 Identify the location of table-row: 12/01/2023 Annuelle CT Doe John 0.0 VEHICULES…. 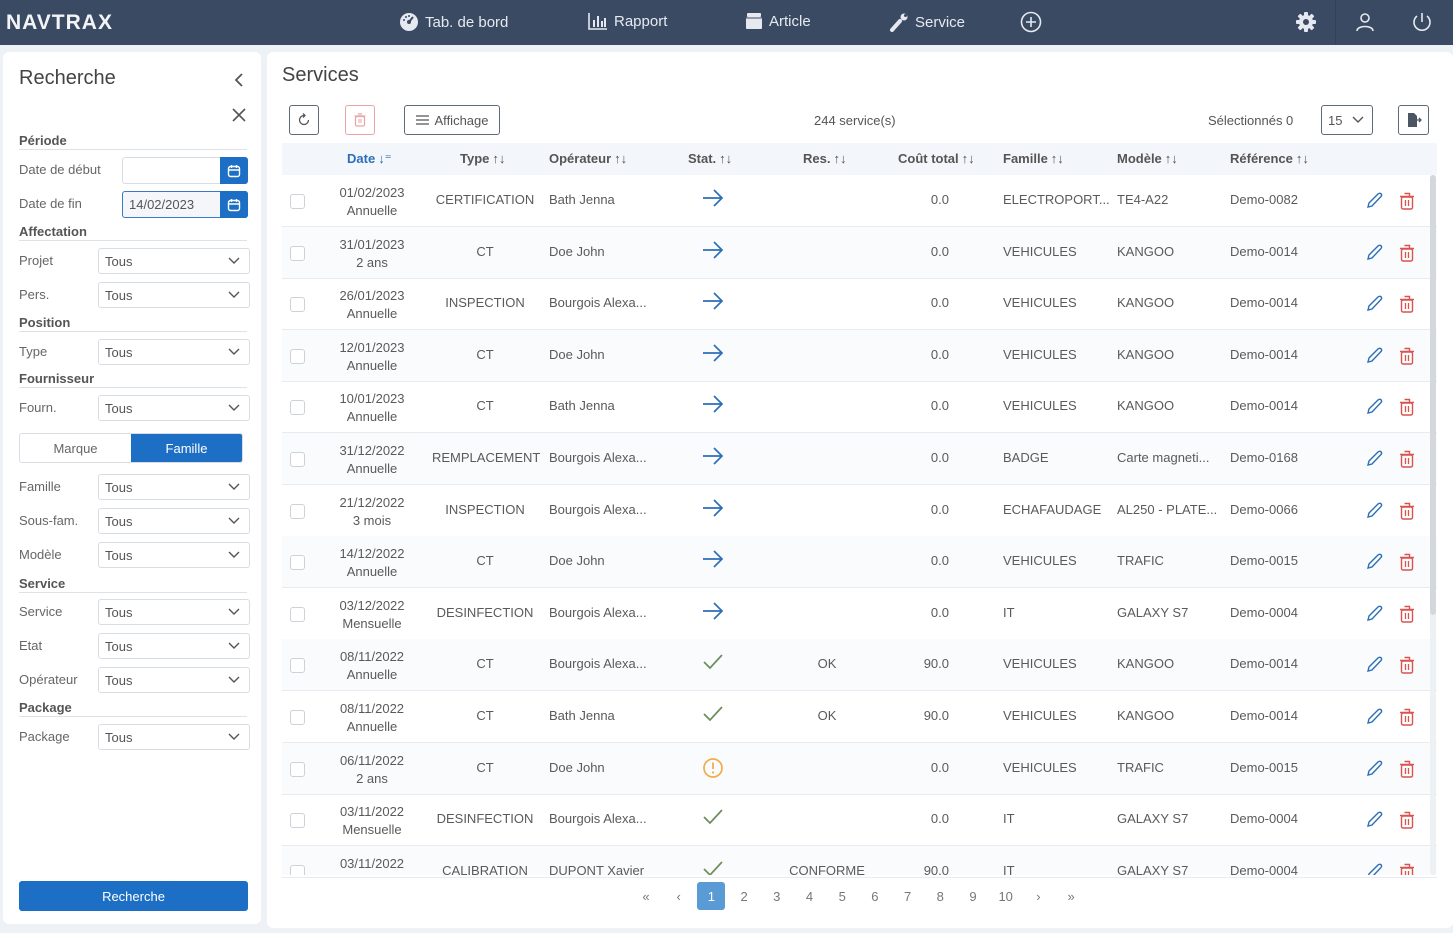
(859, 355).